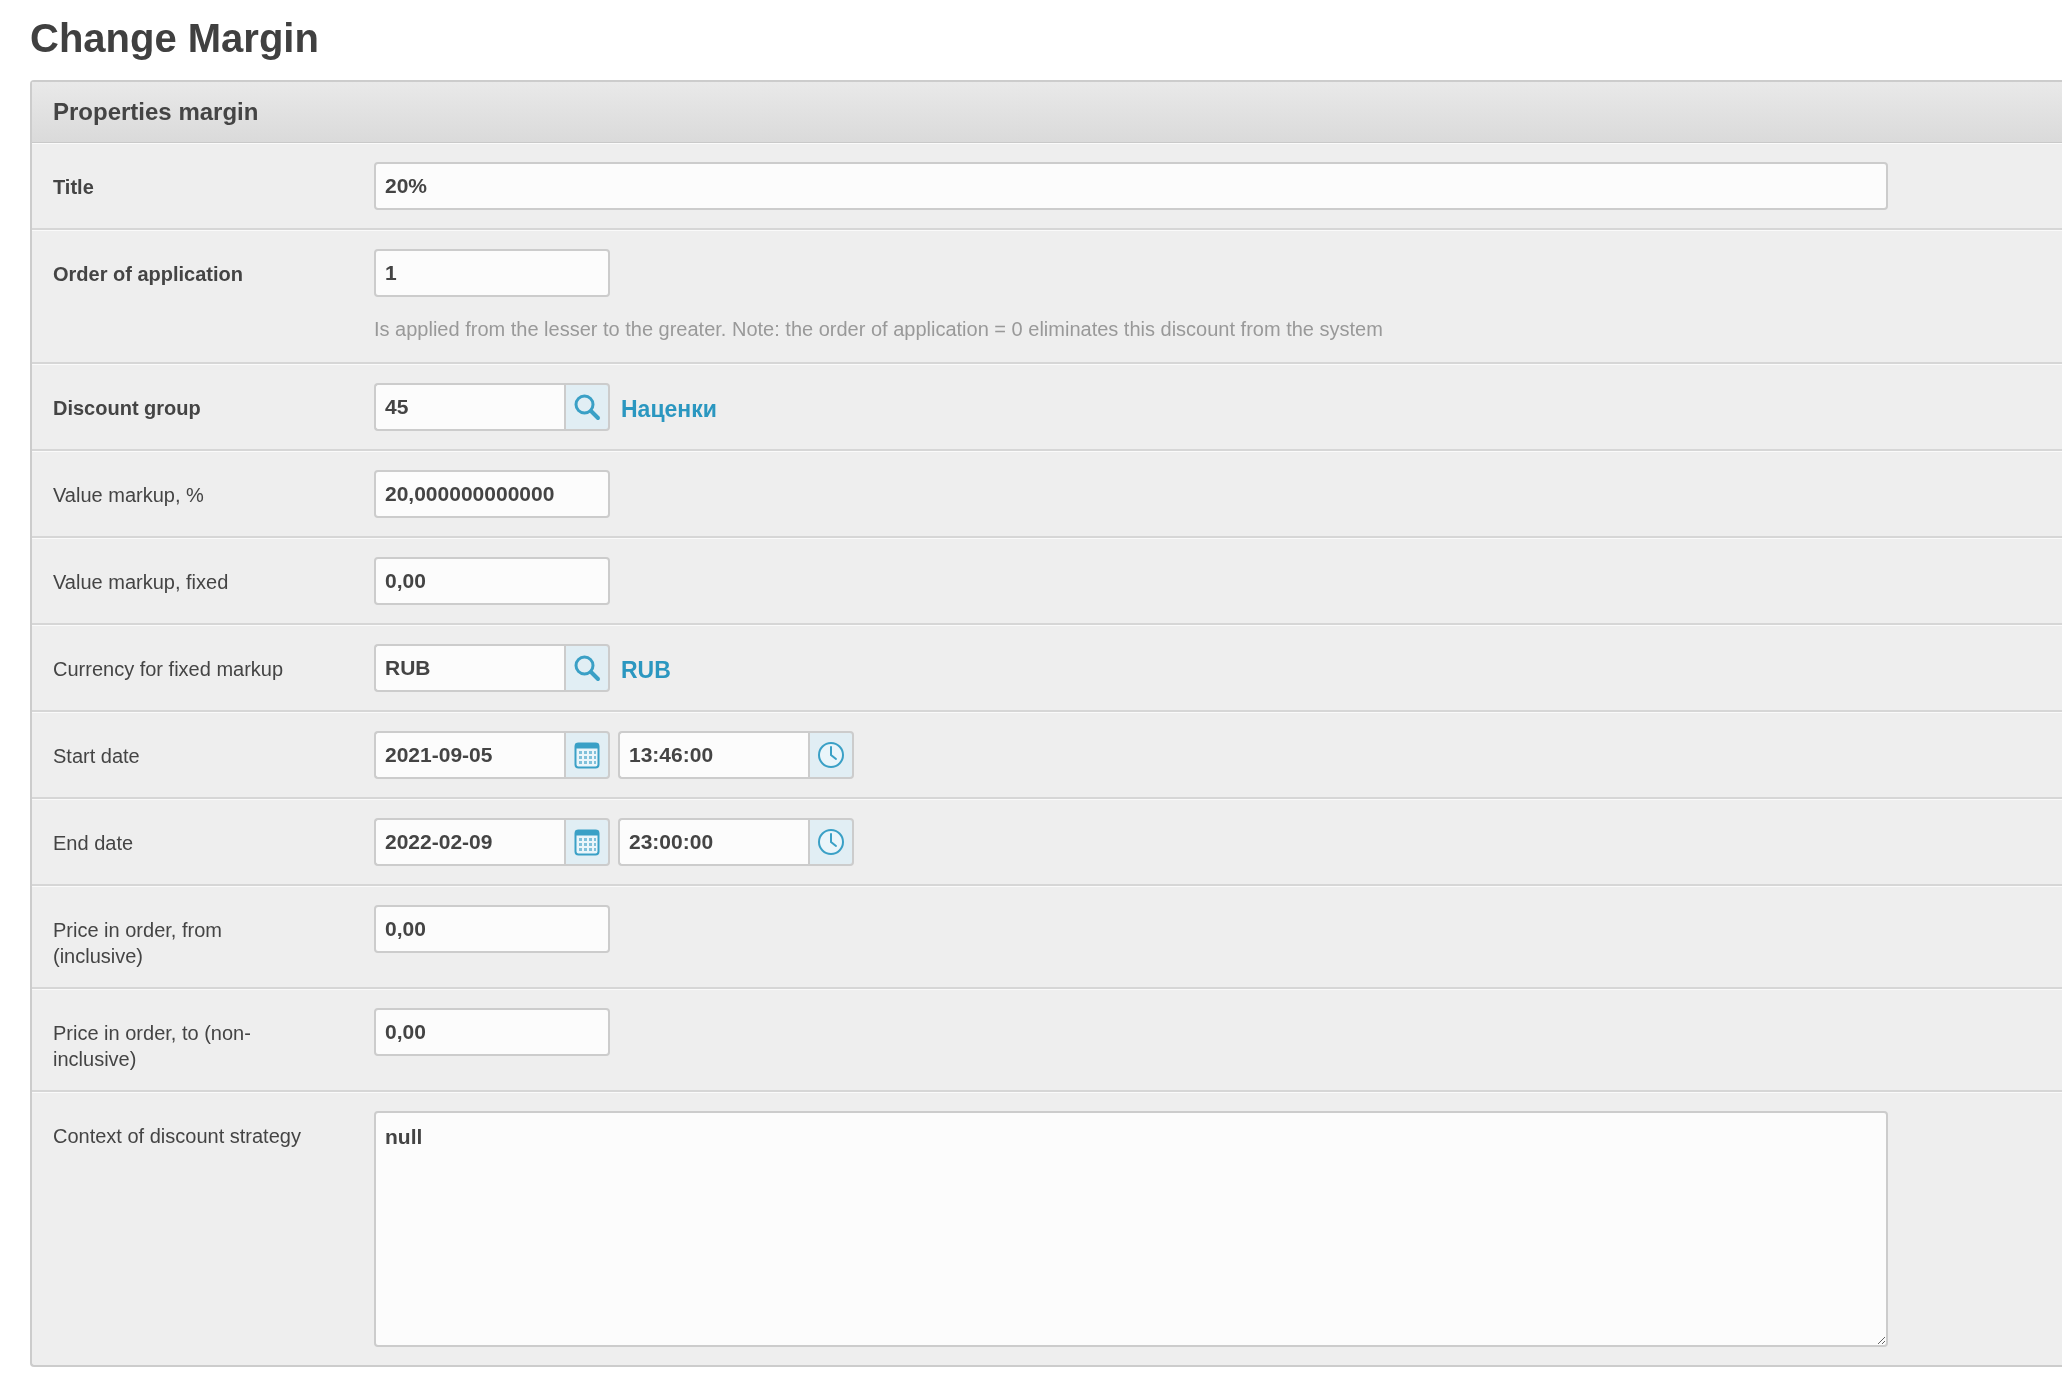 Image resolution: width=2062 pixels, height=1392 pixels. Describe the element at coordinates (127, 408) in the screenshot. I see `field-label: Discount group` at that location.